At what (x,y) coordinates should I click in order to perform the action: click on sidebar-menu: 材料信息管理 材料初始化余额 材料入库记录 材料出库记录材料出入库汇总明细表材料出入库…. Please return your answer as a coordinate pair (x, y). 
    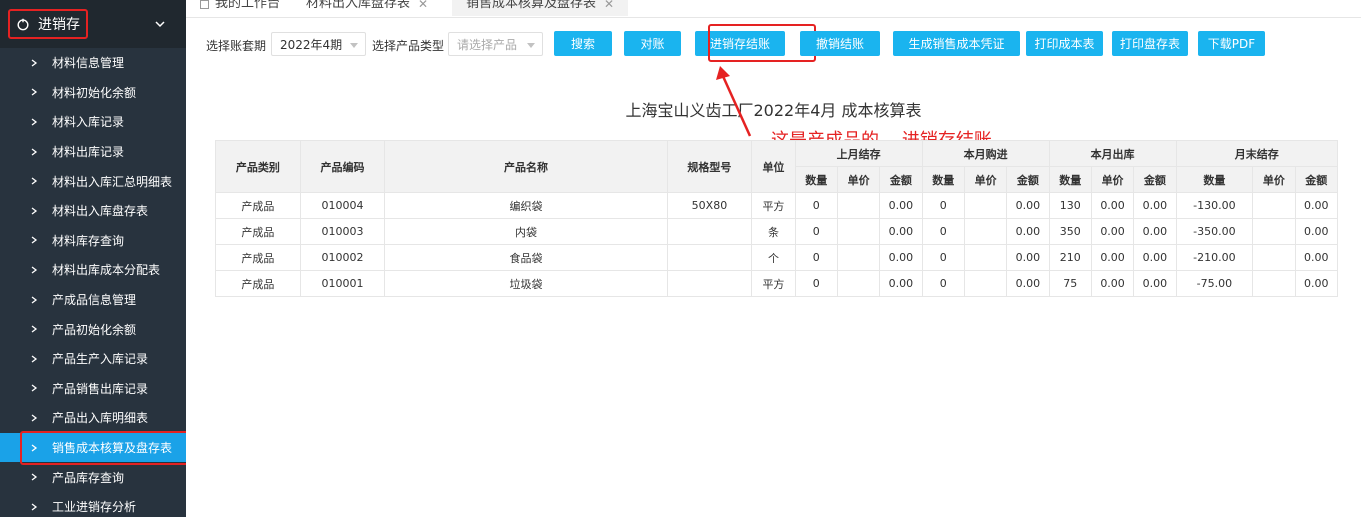
    Looking at the image, I should click on (95, 282).